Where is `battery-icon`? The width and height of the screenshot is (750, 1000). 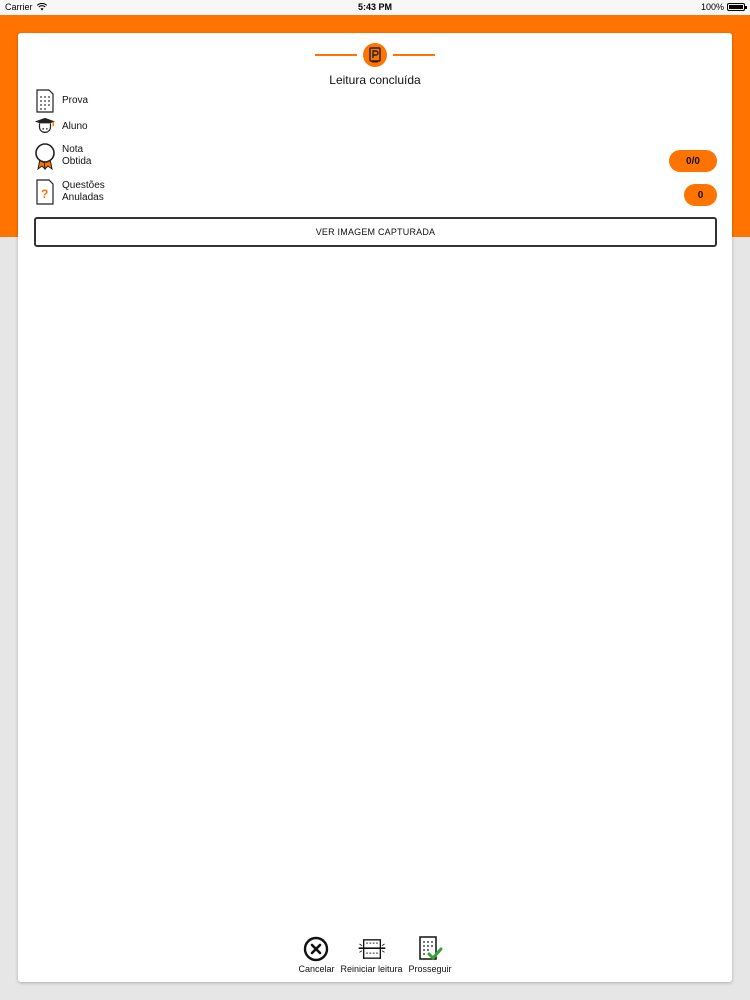 battery-icon is located at coordinates (737, 7).